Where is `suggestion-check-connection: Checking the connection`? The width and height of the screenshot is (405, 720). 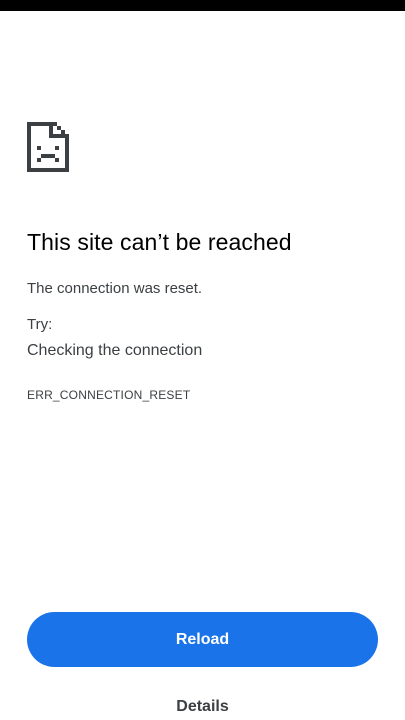 suggestion-check-connection: Checking the connection is located at coordinates (115, 350).